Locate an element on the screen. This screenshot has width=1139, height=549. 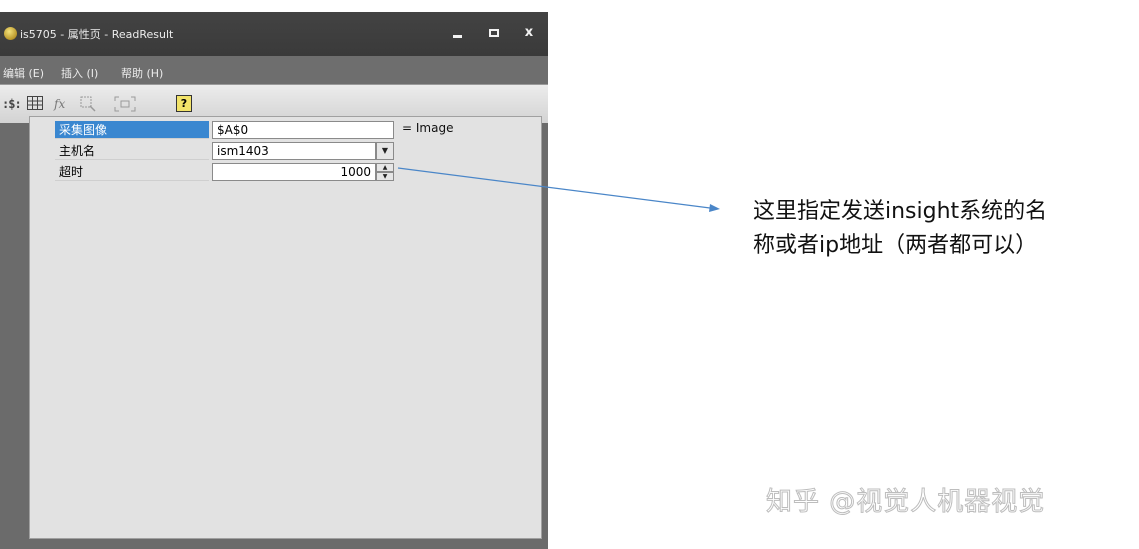
annotation-line-2: 称或者ip地址（两者都可以） is located at coordinates (895, 245).